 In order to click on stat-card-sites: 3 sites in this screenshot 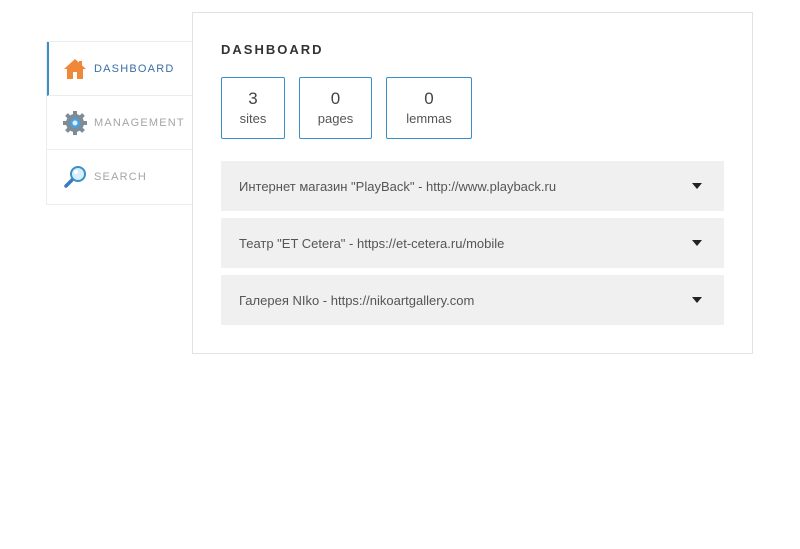, I will do `click(253, 108)`.